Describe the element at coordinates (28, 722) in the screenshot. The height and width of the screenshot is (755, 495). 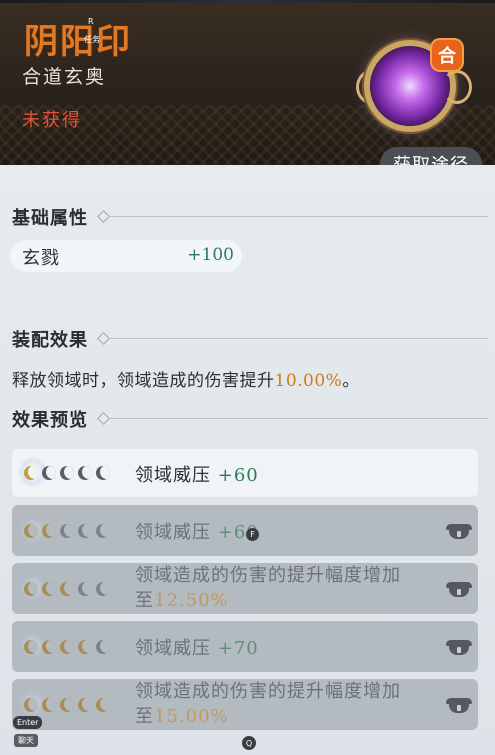
I see `hotkey-enter-hint: Enter` at that location.